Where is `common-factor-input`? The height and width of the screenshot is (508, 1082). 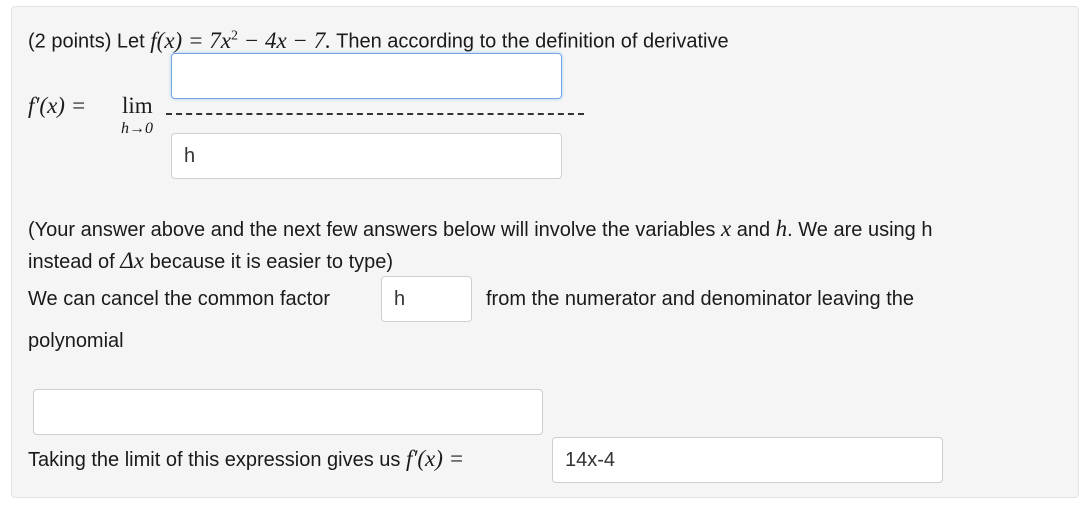 common-factor-input is located at coordinates (426, 299).